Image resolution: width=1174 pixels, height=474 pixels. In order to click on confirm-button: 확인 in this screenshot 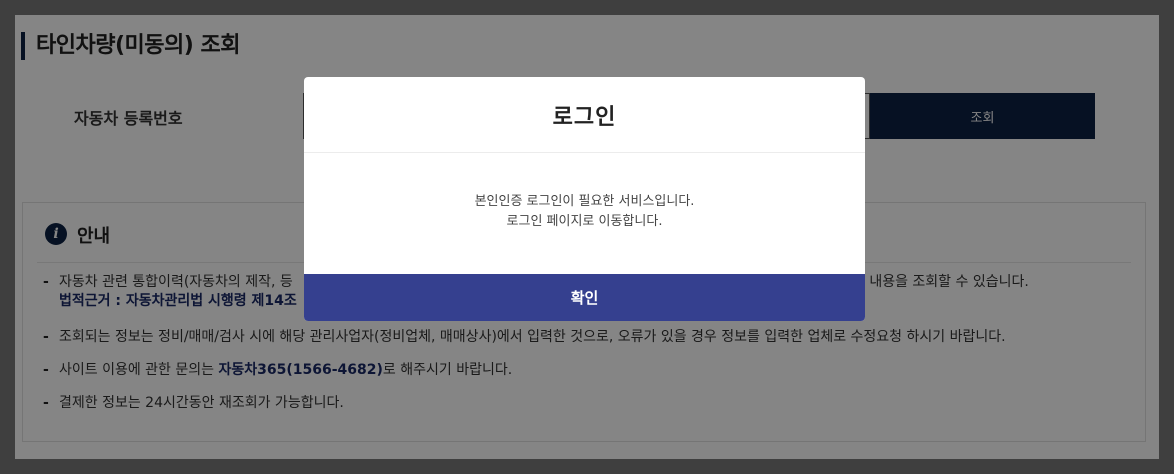, I will do `click(584, 297)`.